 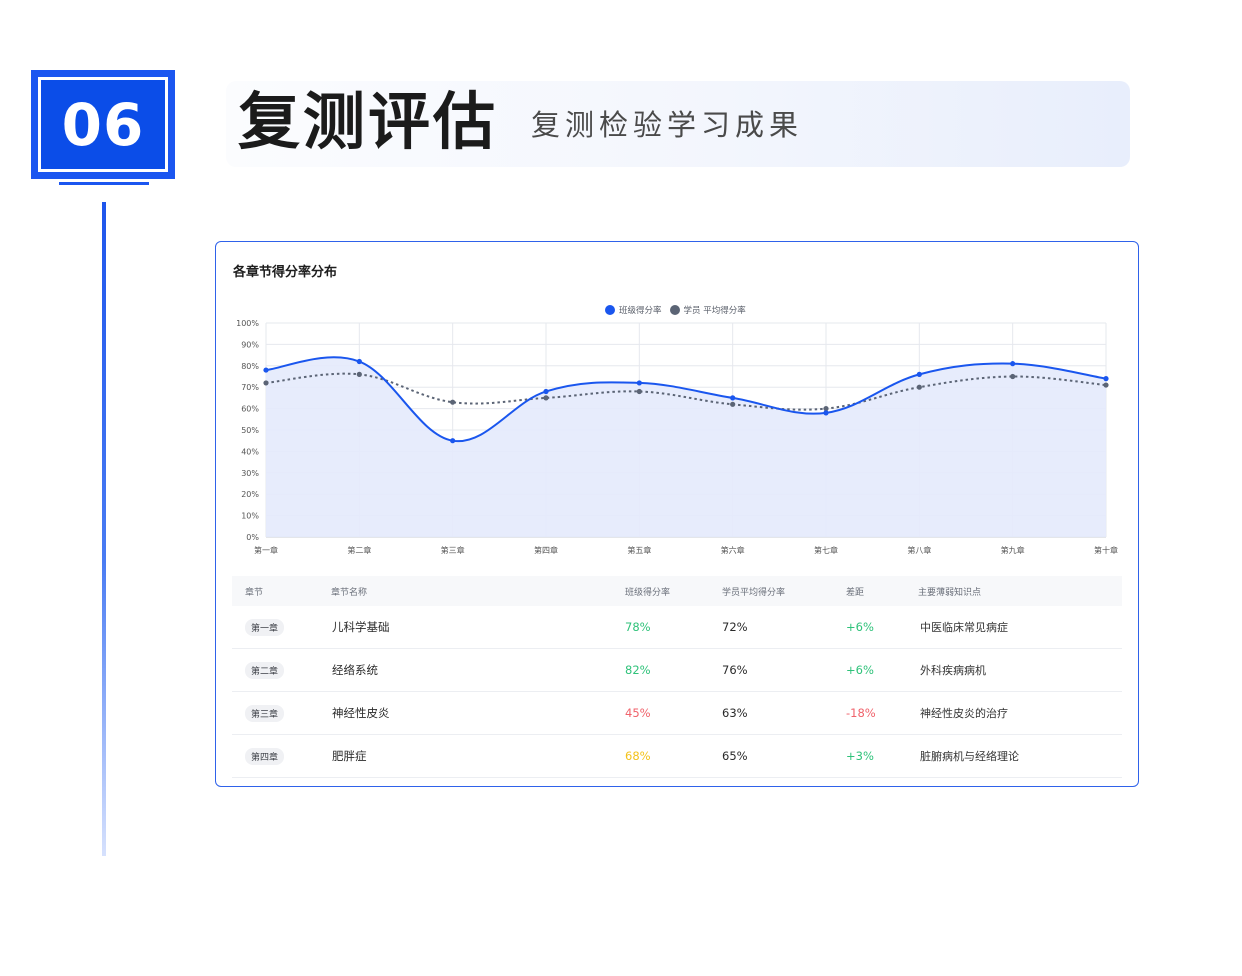 I want to click on section-subtitle: 复测检验学习成果, so click(x=667, y=125).